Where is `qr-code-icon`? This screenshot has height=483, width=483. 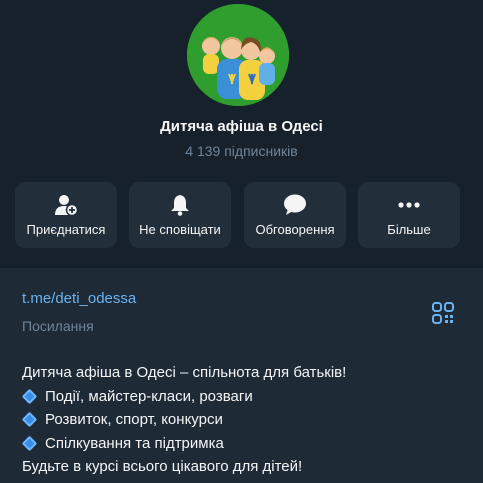 qr-code-icon is located at coordinates (443, 313).